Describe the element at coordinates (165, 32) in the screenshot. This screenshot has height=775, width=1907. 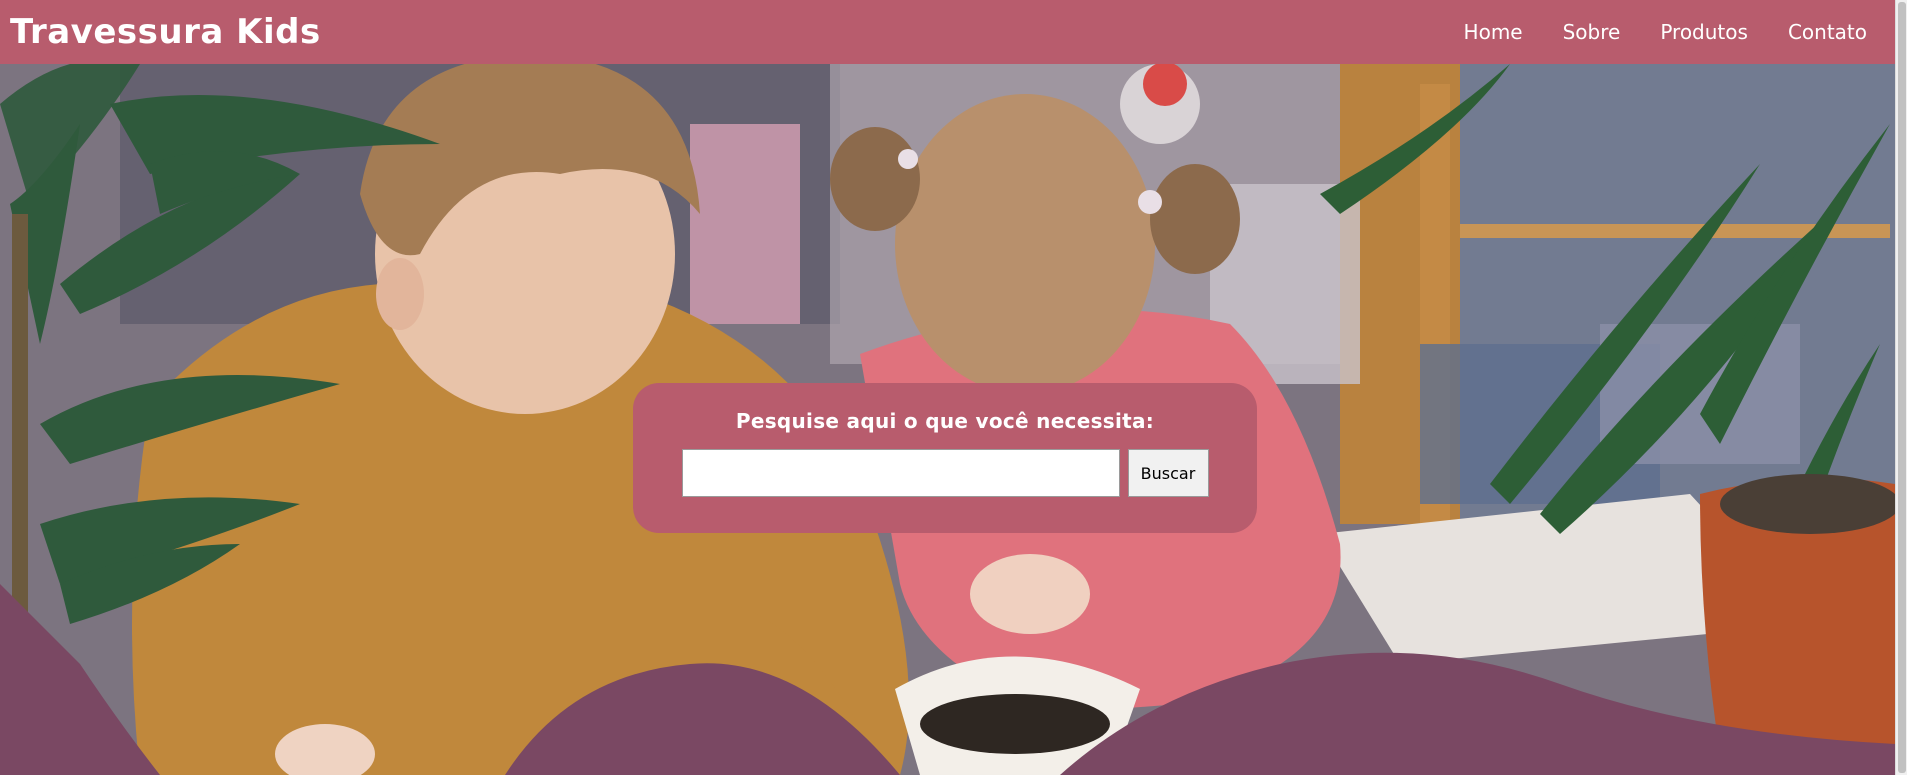
I see `brand-logo: Travessura Kids` at that location.